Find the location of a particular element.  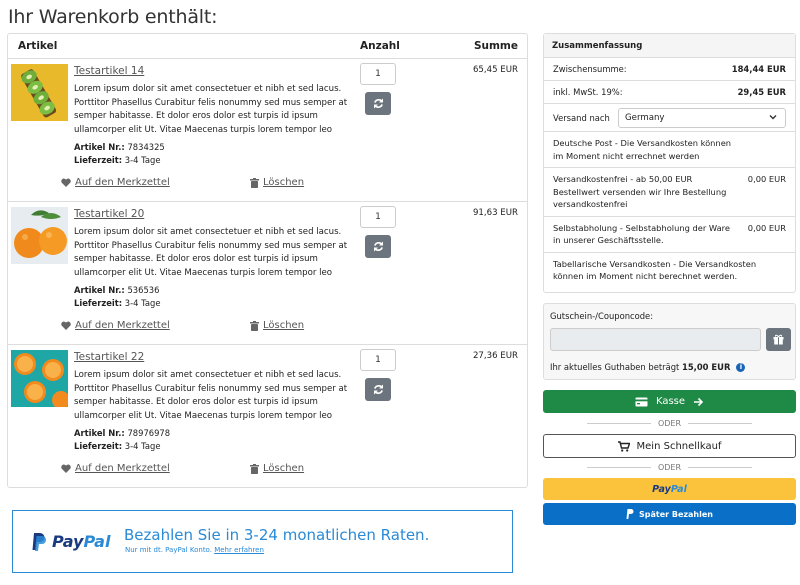

shipping-country-select: Germany is located at coordinates (702, 118).